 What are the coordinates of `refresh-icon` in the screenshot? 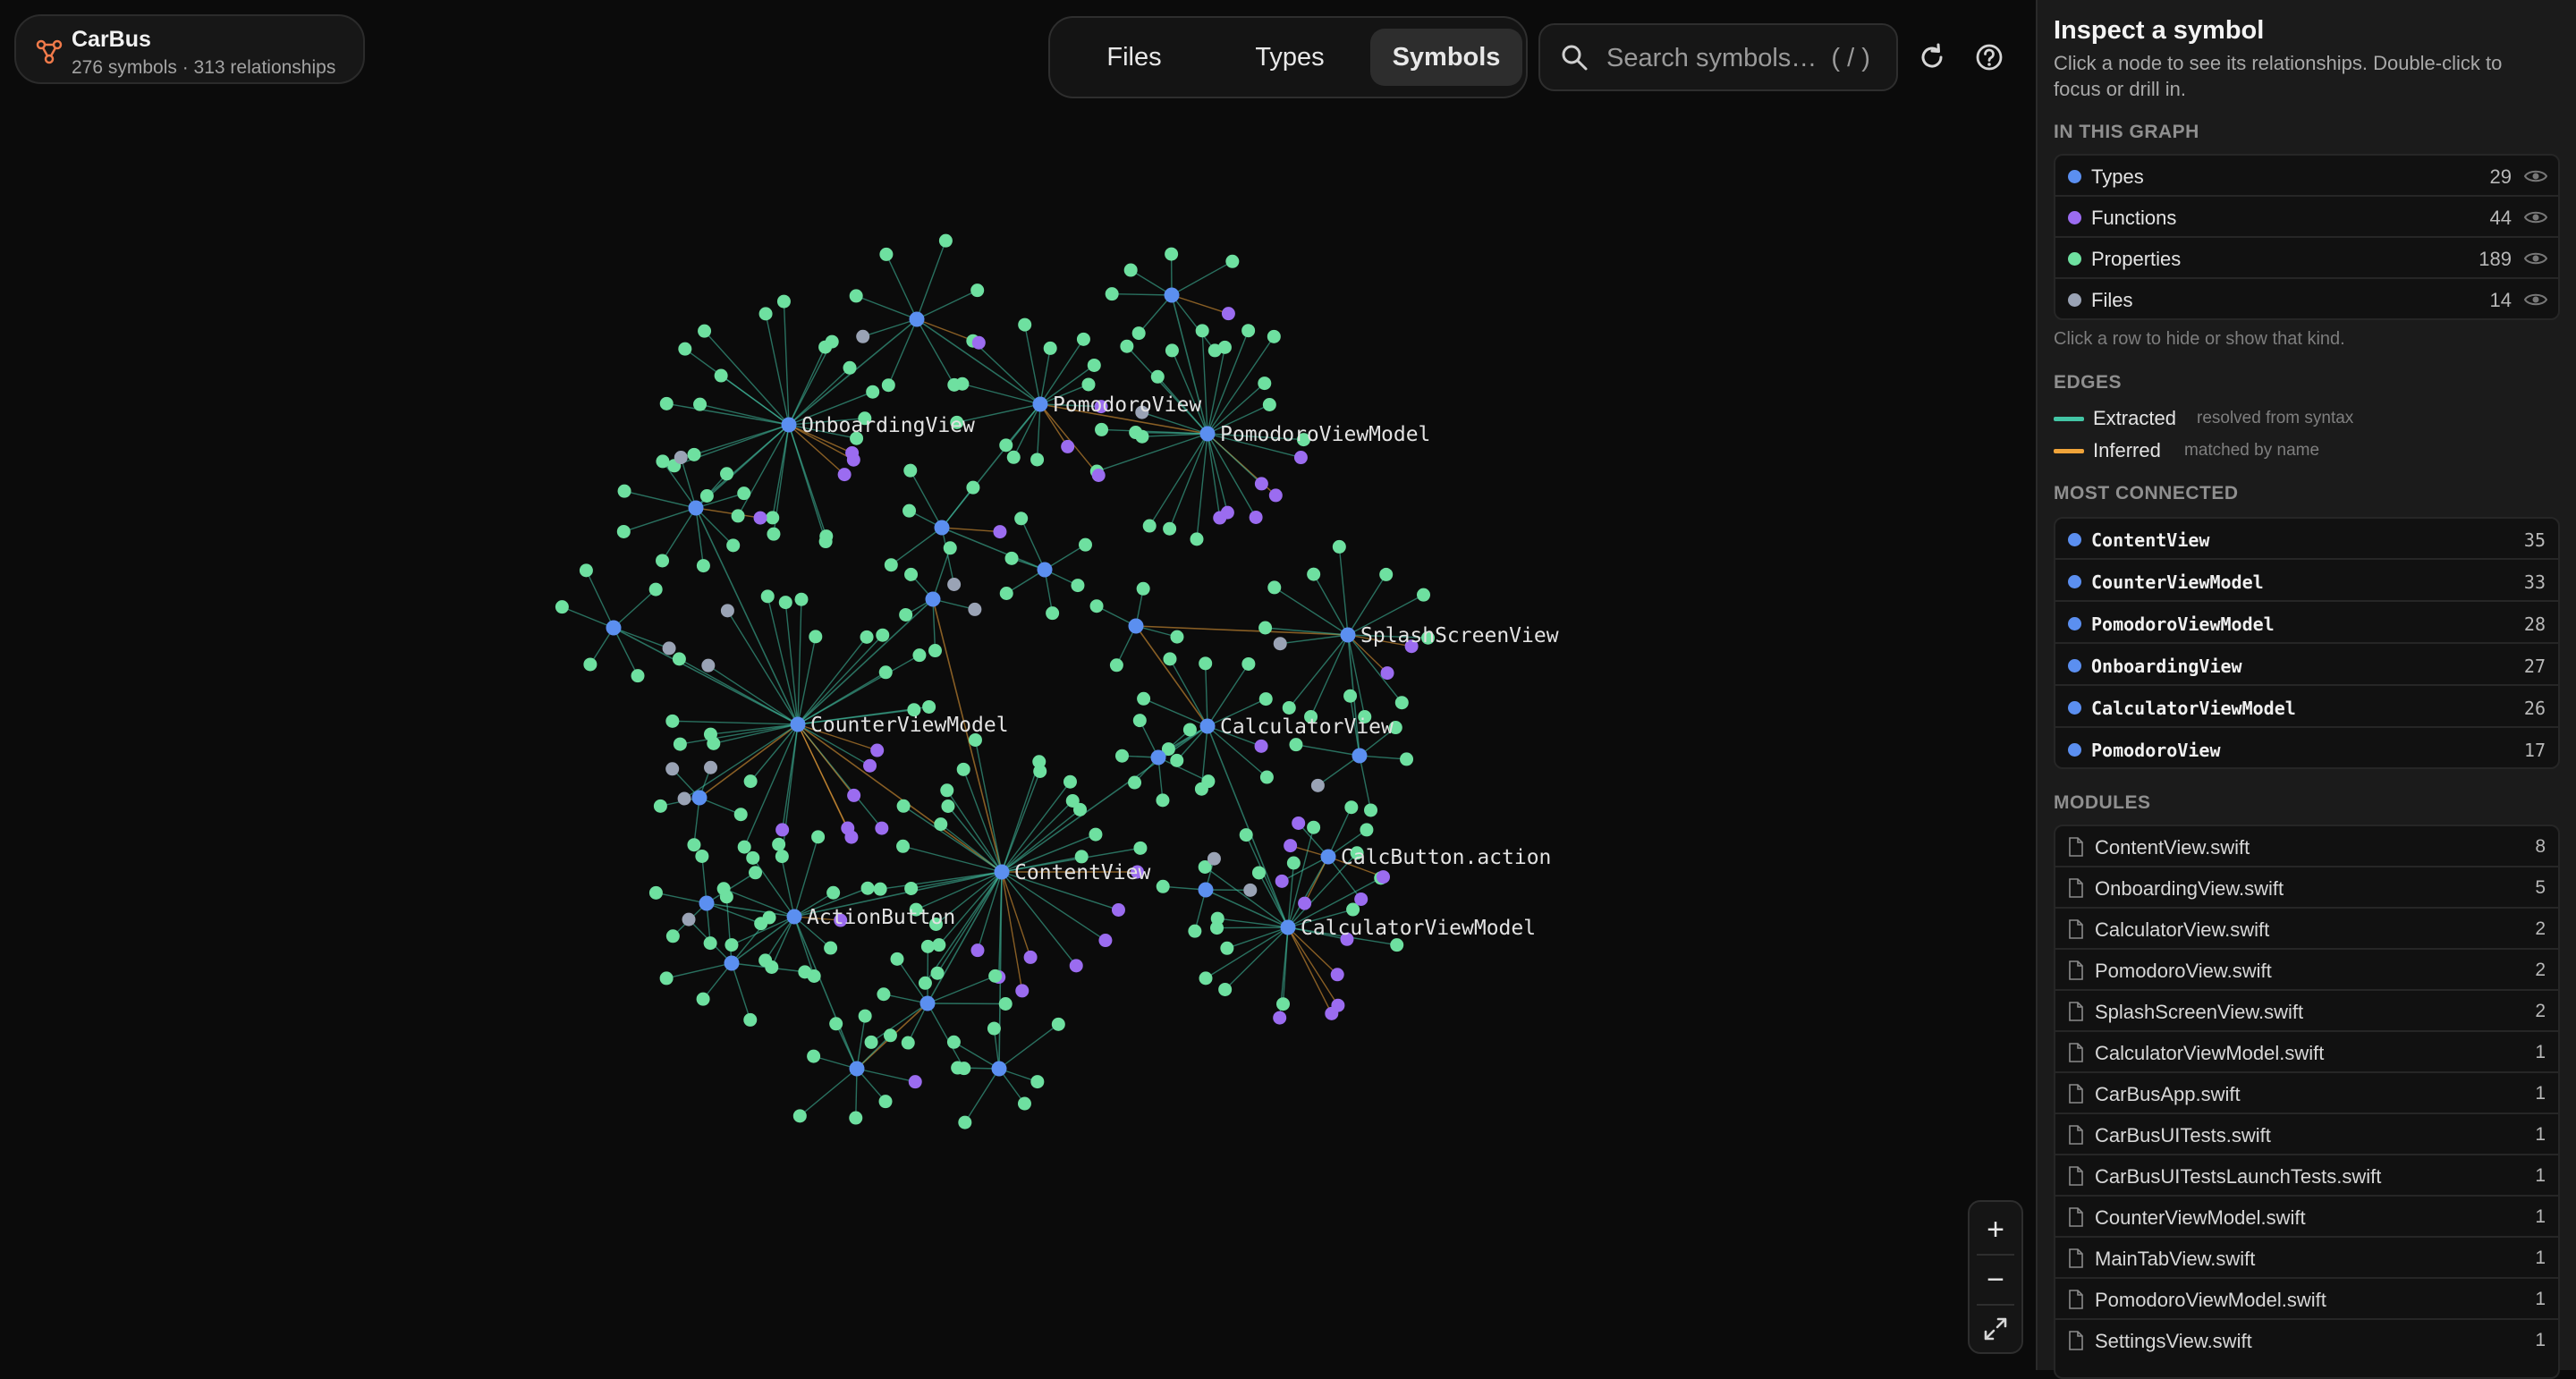 It's located at (1932, 57).